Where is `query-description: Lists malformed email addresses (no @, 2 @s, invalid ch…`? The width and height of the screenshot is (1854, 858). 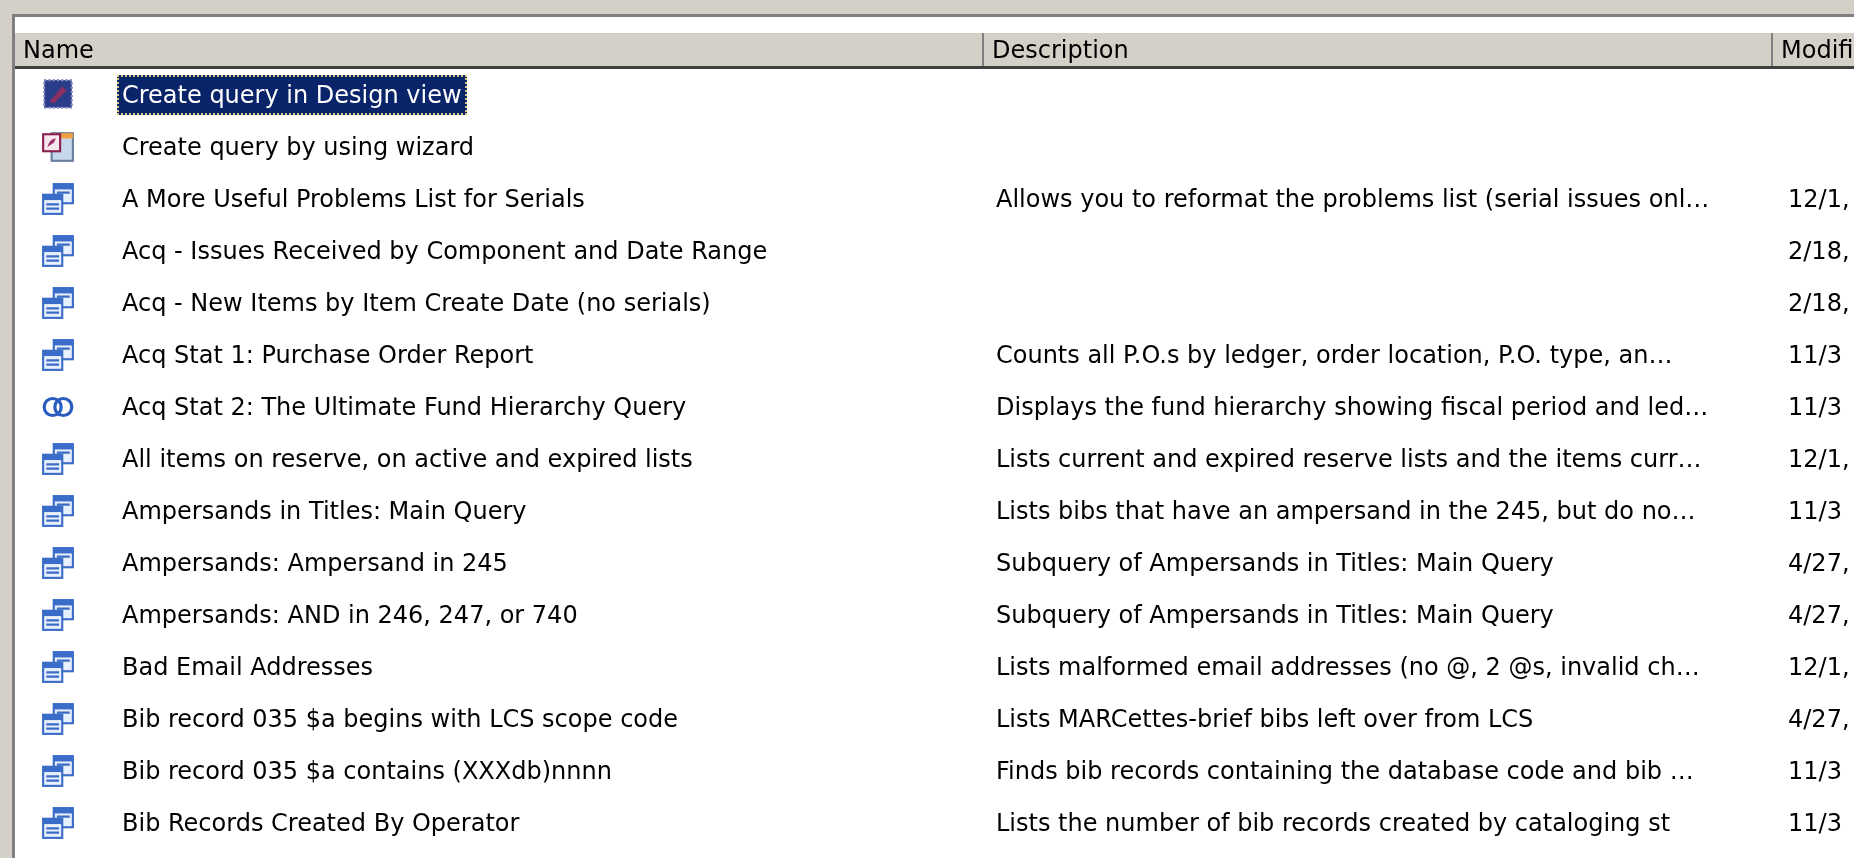 query-description: Lists malformed email addresses (no @, 2 @s, invalid ch… is located at coordinates (1348, 667).